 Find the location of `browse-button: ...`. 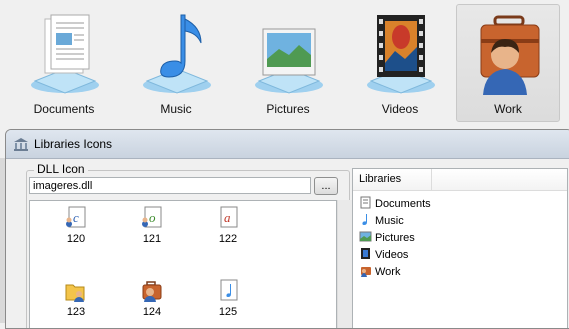

browse-button: ... is located at coordinates (326, 186).